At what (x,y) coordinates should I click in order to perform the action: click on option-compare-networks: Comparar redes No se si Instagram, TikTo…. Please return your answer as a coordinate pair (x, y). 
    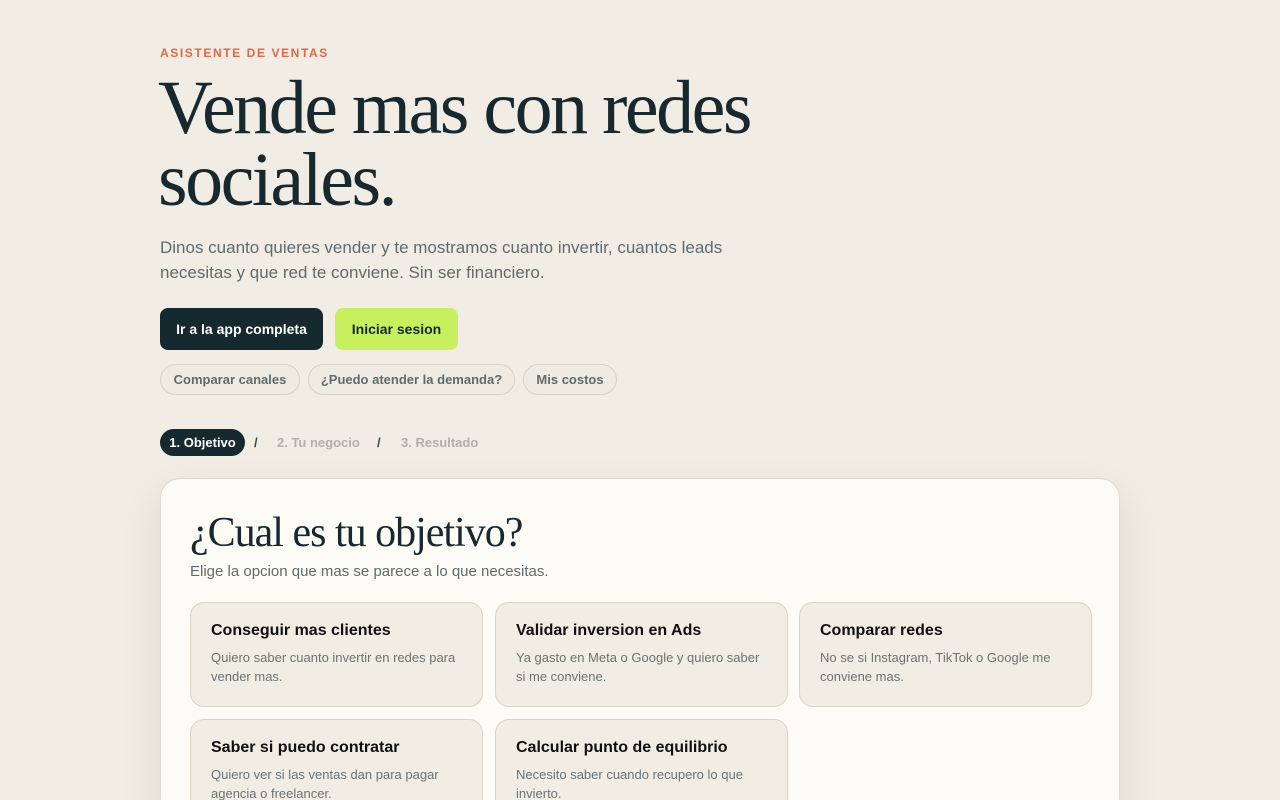
    Looking at the image, I should click on (945, 654).